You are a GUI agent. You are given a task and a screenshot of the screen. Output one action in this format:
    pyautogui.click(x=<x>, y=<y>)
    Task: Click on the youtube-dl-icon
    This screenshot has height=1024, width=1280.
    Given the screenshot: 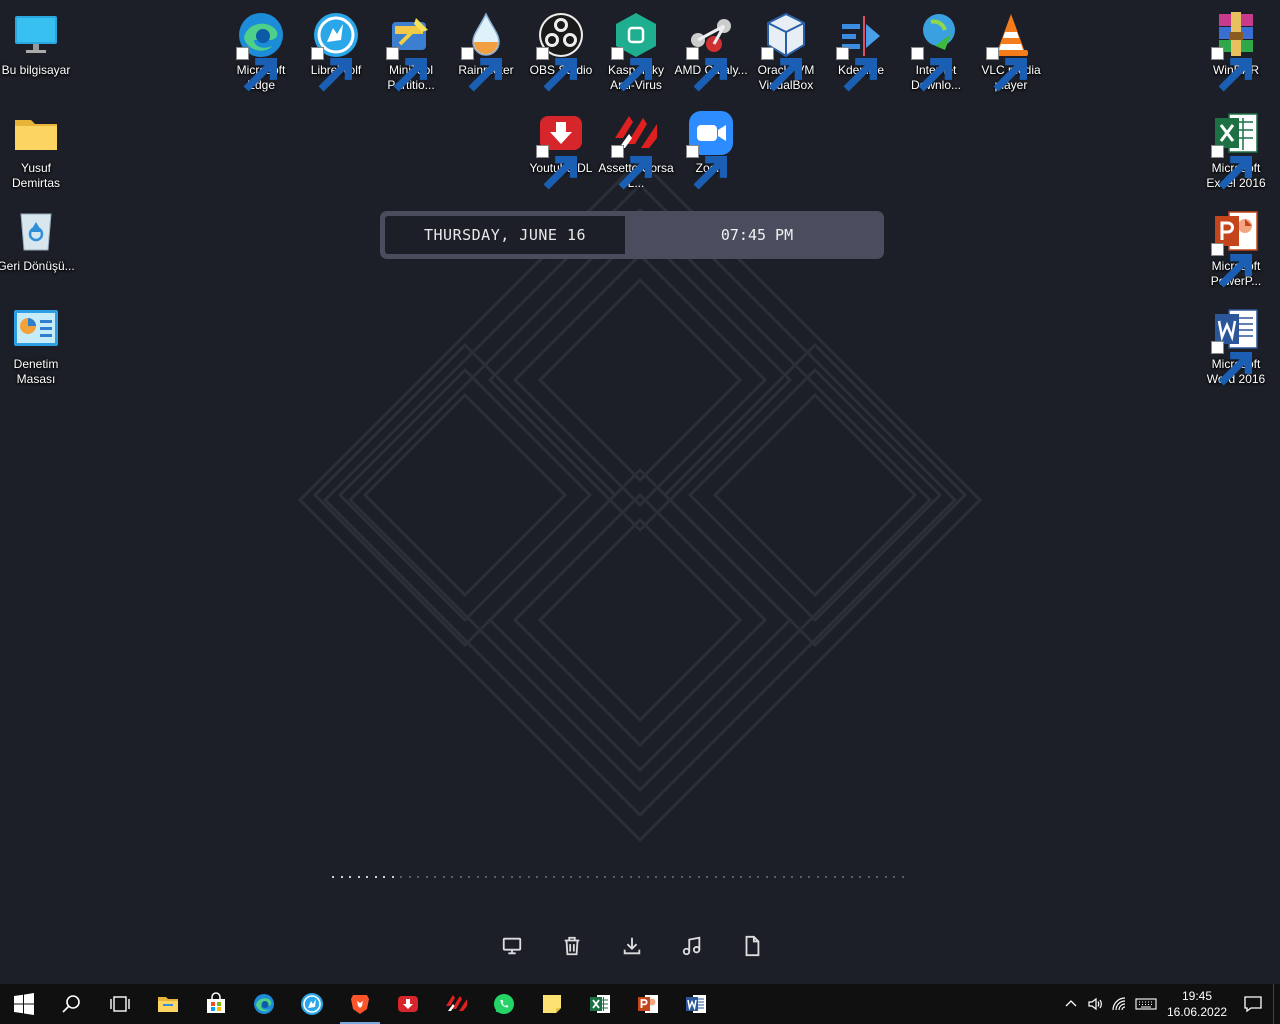 What is the action you would take?
    pyautogui.click(x=408, y=1004)
    